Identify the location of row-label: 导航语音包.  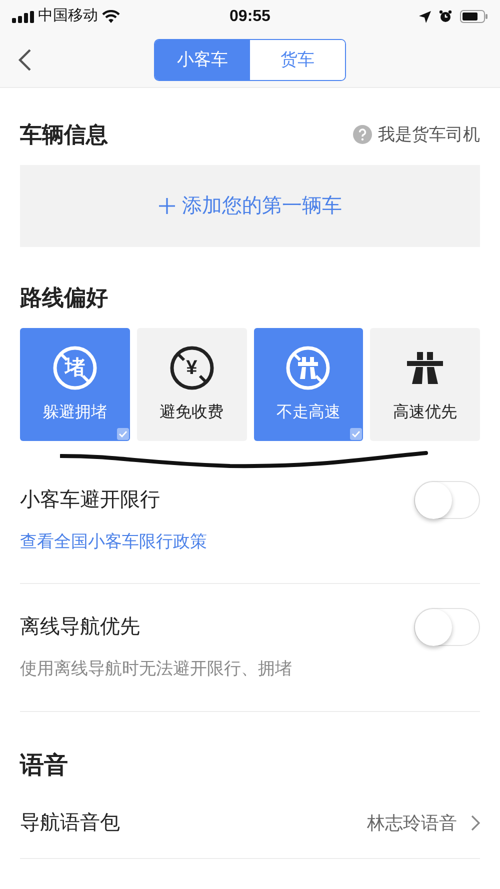
(70, 823).